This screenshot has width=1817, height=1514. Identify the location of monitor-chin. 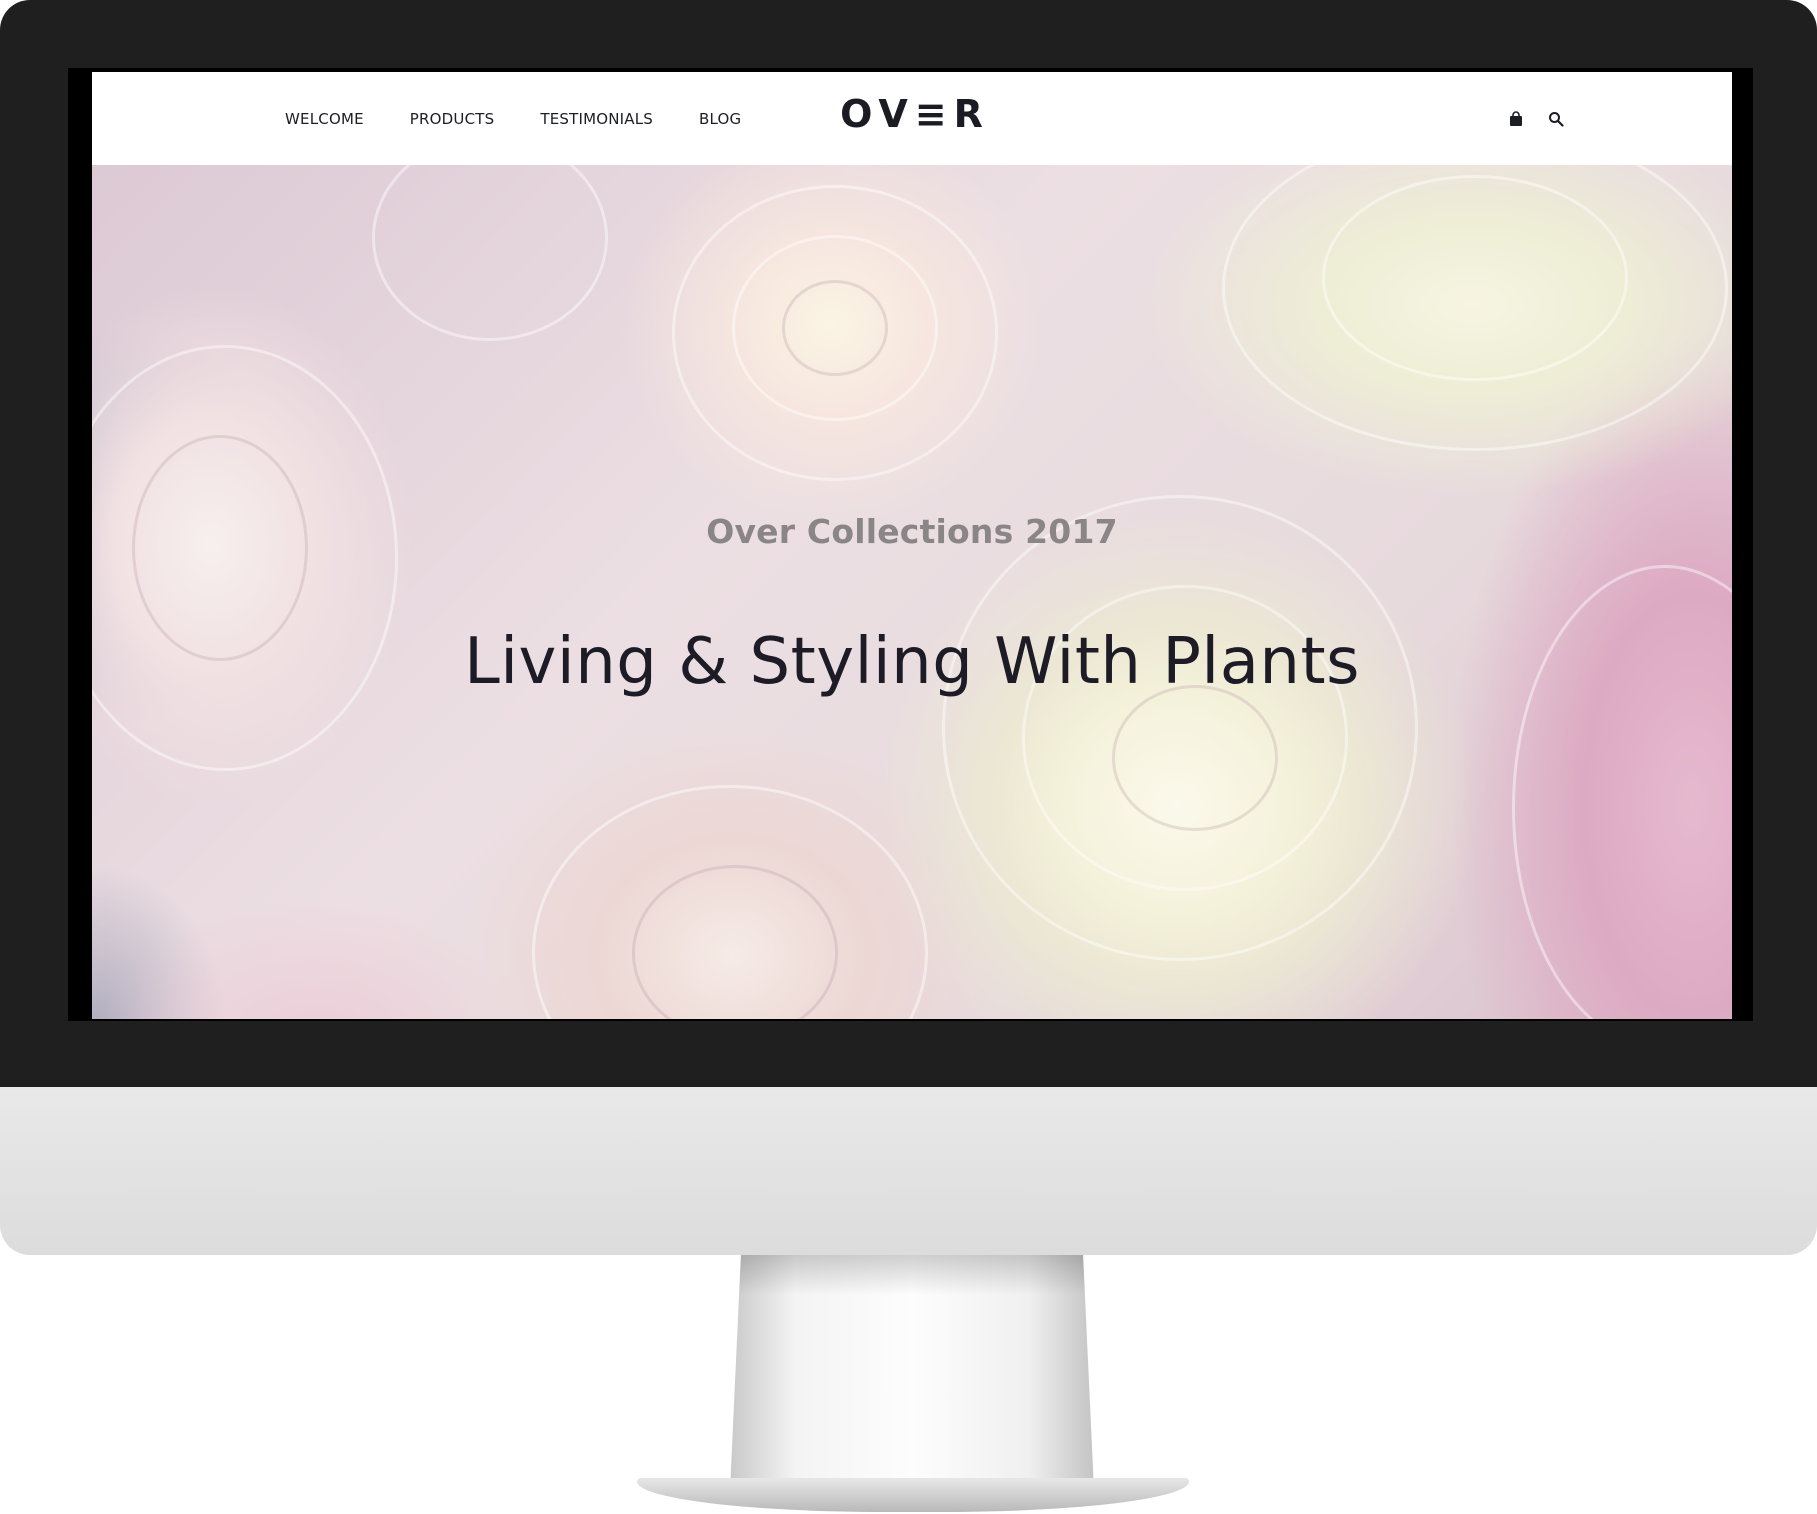
(908, 1171).